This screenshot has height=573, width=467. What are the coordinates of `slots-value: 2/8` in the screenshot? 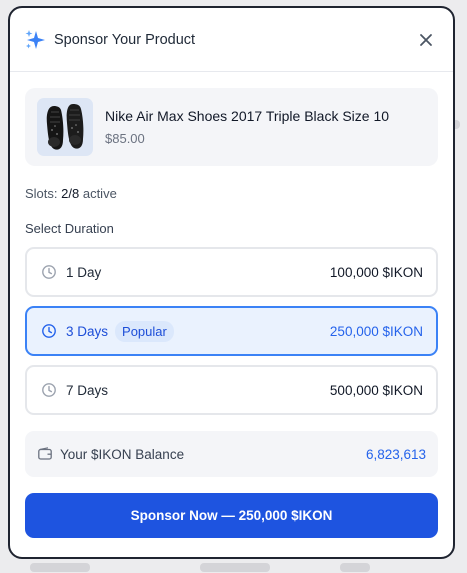 It's located at (70, 193).